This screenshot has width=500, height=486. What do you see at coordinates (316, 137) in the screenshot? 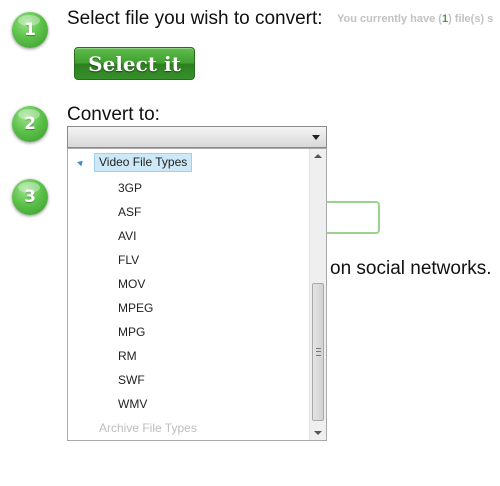
I see `chevron-down-icon` at bounding box center [316, 137].